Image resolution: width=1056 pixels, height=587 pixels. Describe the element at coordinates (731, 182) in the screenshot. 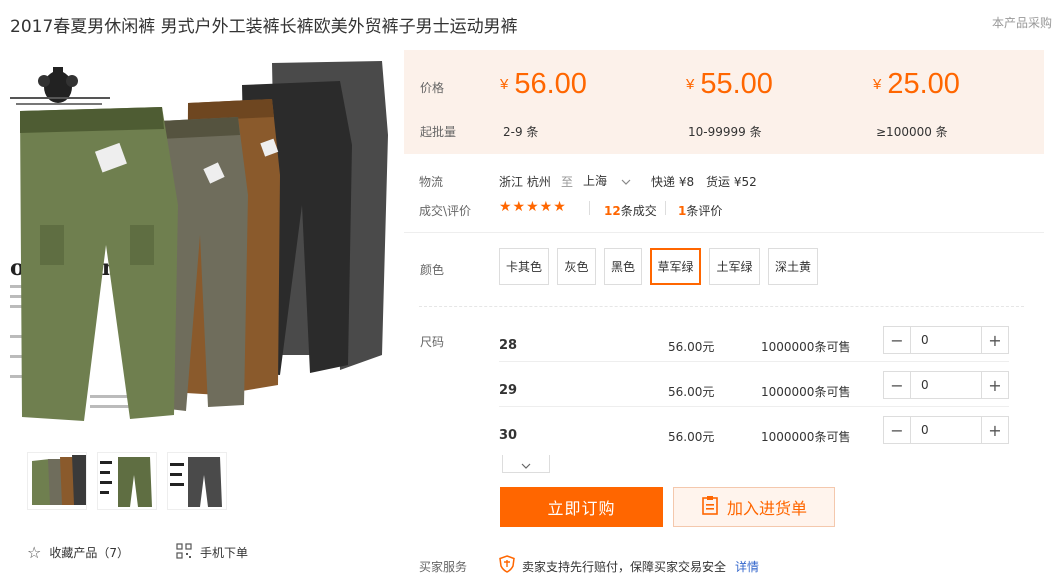

I see `freight-fee: 货运 ¥52` at that location.